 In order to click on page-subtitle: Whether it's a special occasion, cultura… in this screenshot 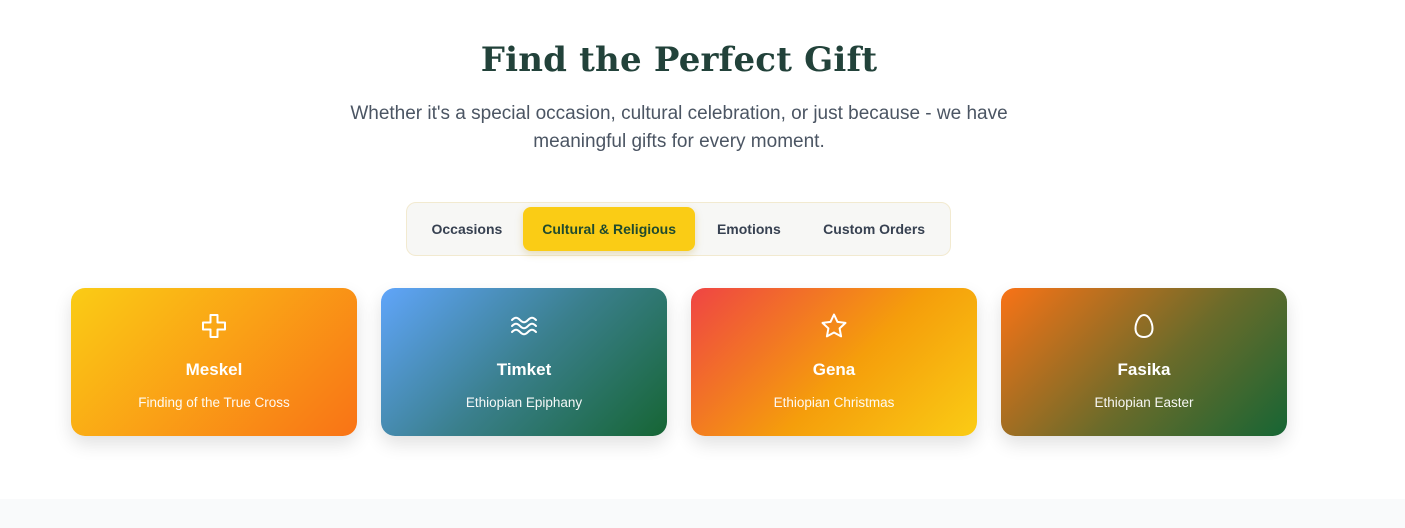, I will do `click(679, 127)`.